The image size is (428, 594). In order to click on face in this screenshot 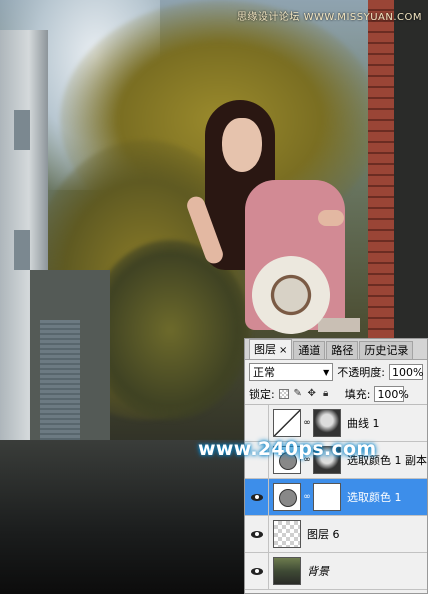, I will do `click(242, 145)`.